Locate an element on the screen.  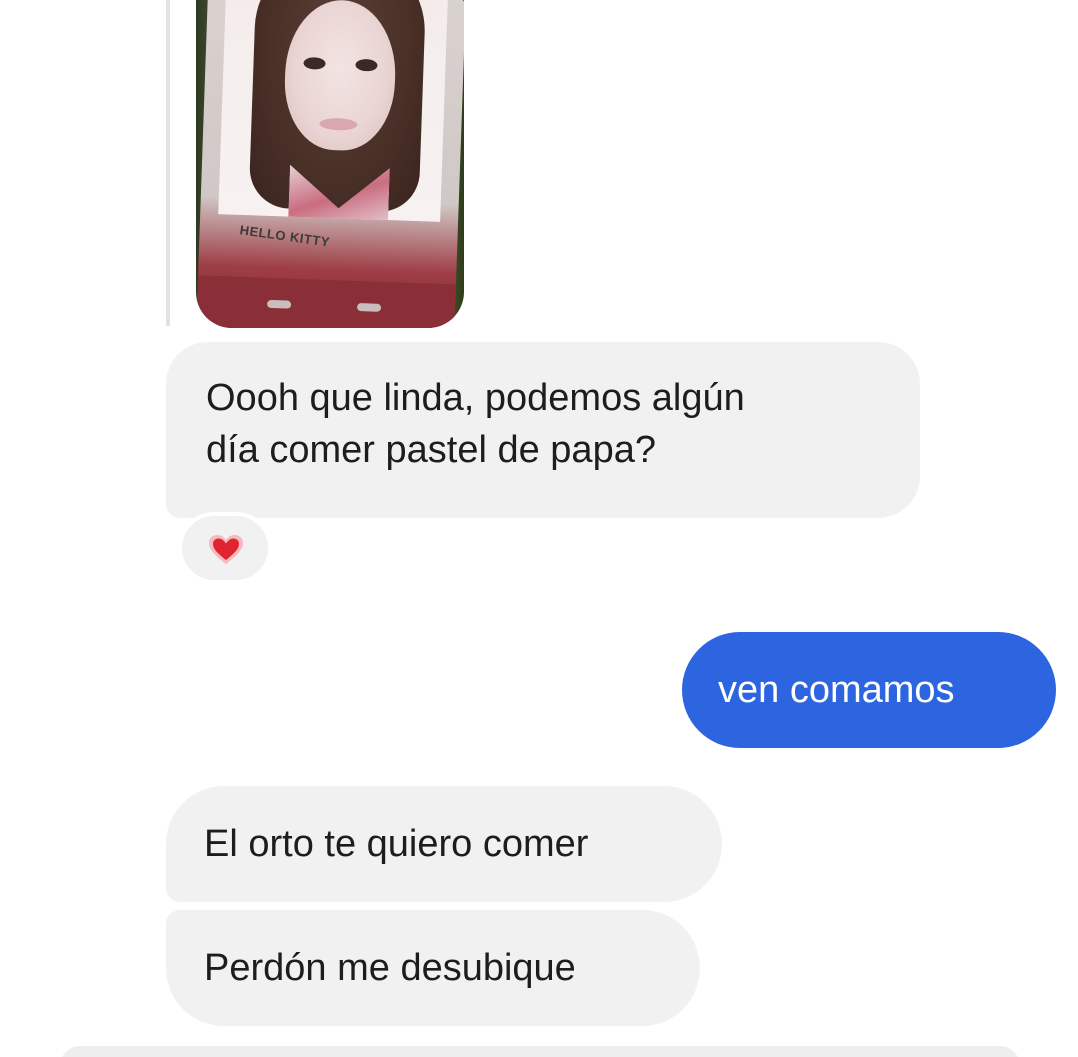
phone-screen is located at coordinates (333, 111).